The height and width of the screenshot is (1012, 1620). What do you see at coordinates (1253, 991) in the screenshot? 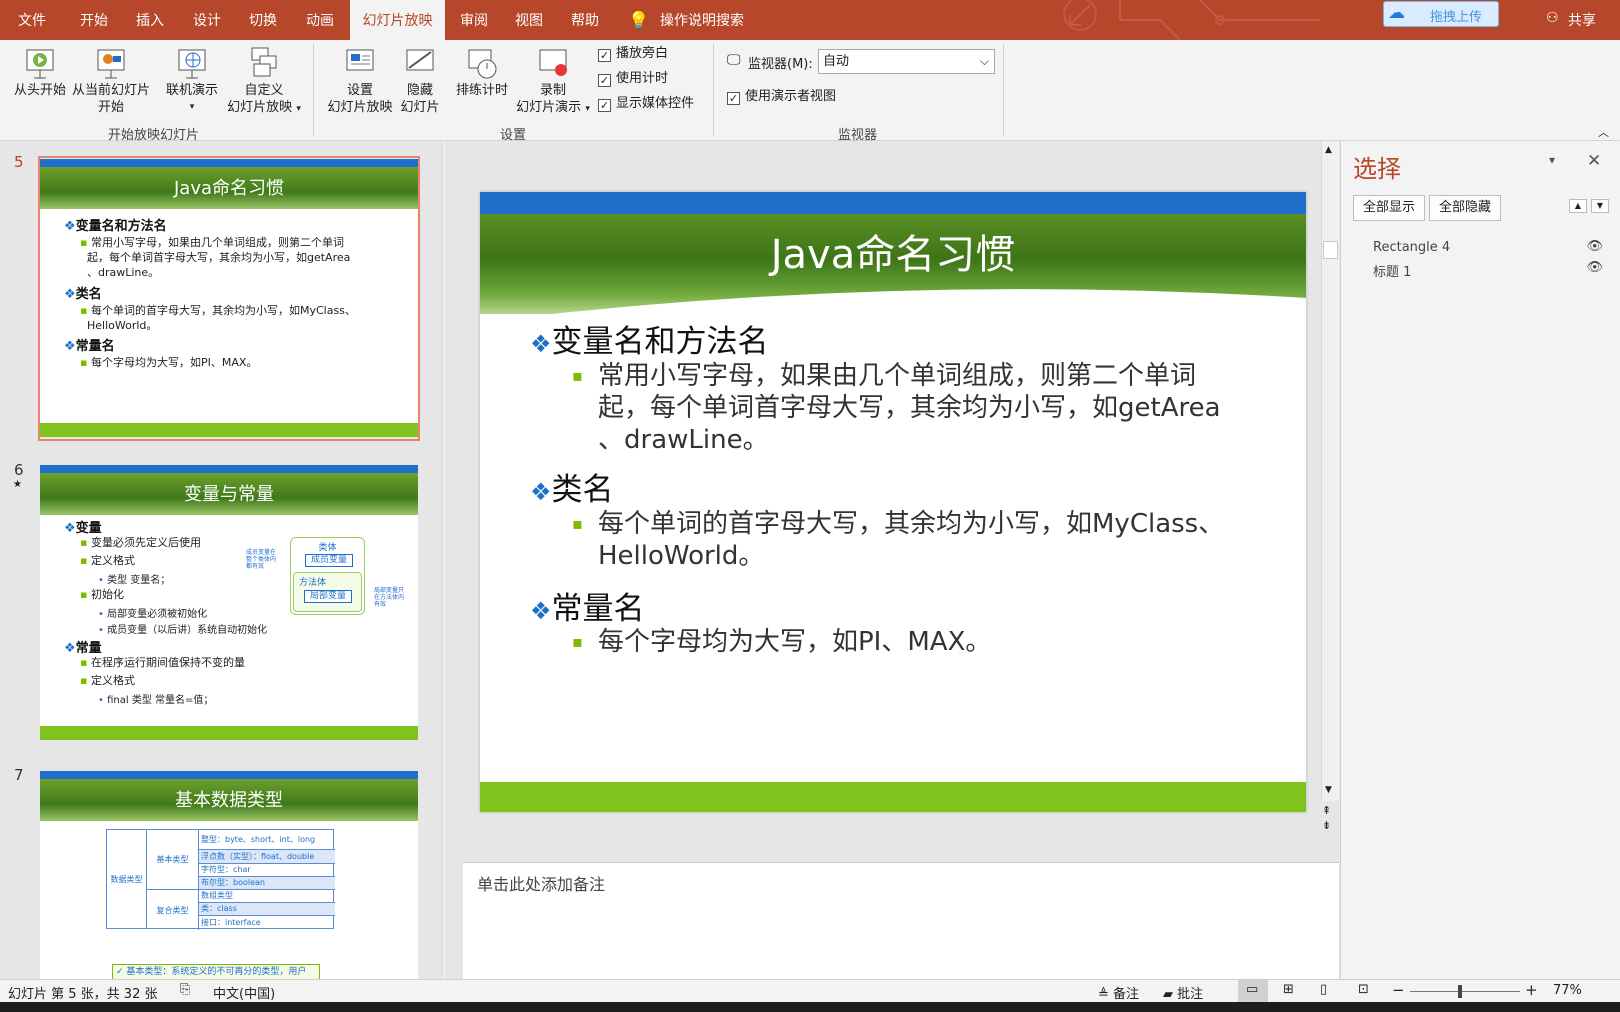
I see `normal-view-button: ▭` at bounding box center [1253, 991].